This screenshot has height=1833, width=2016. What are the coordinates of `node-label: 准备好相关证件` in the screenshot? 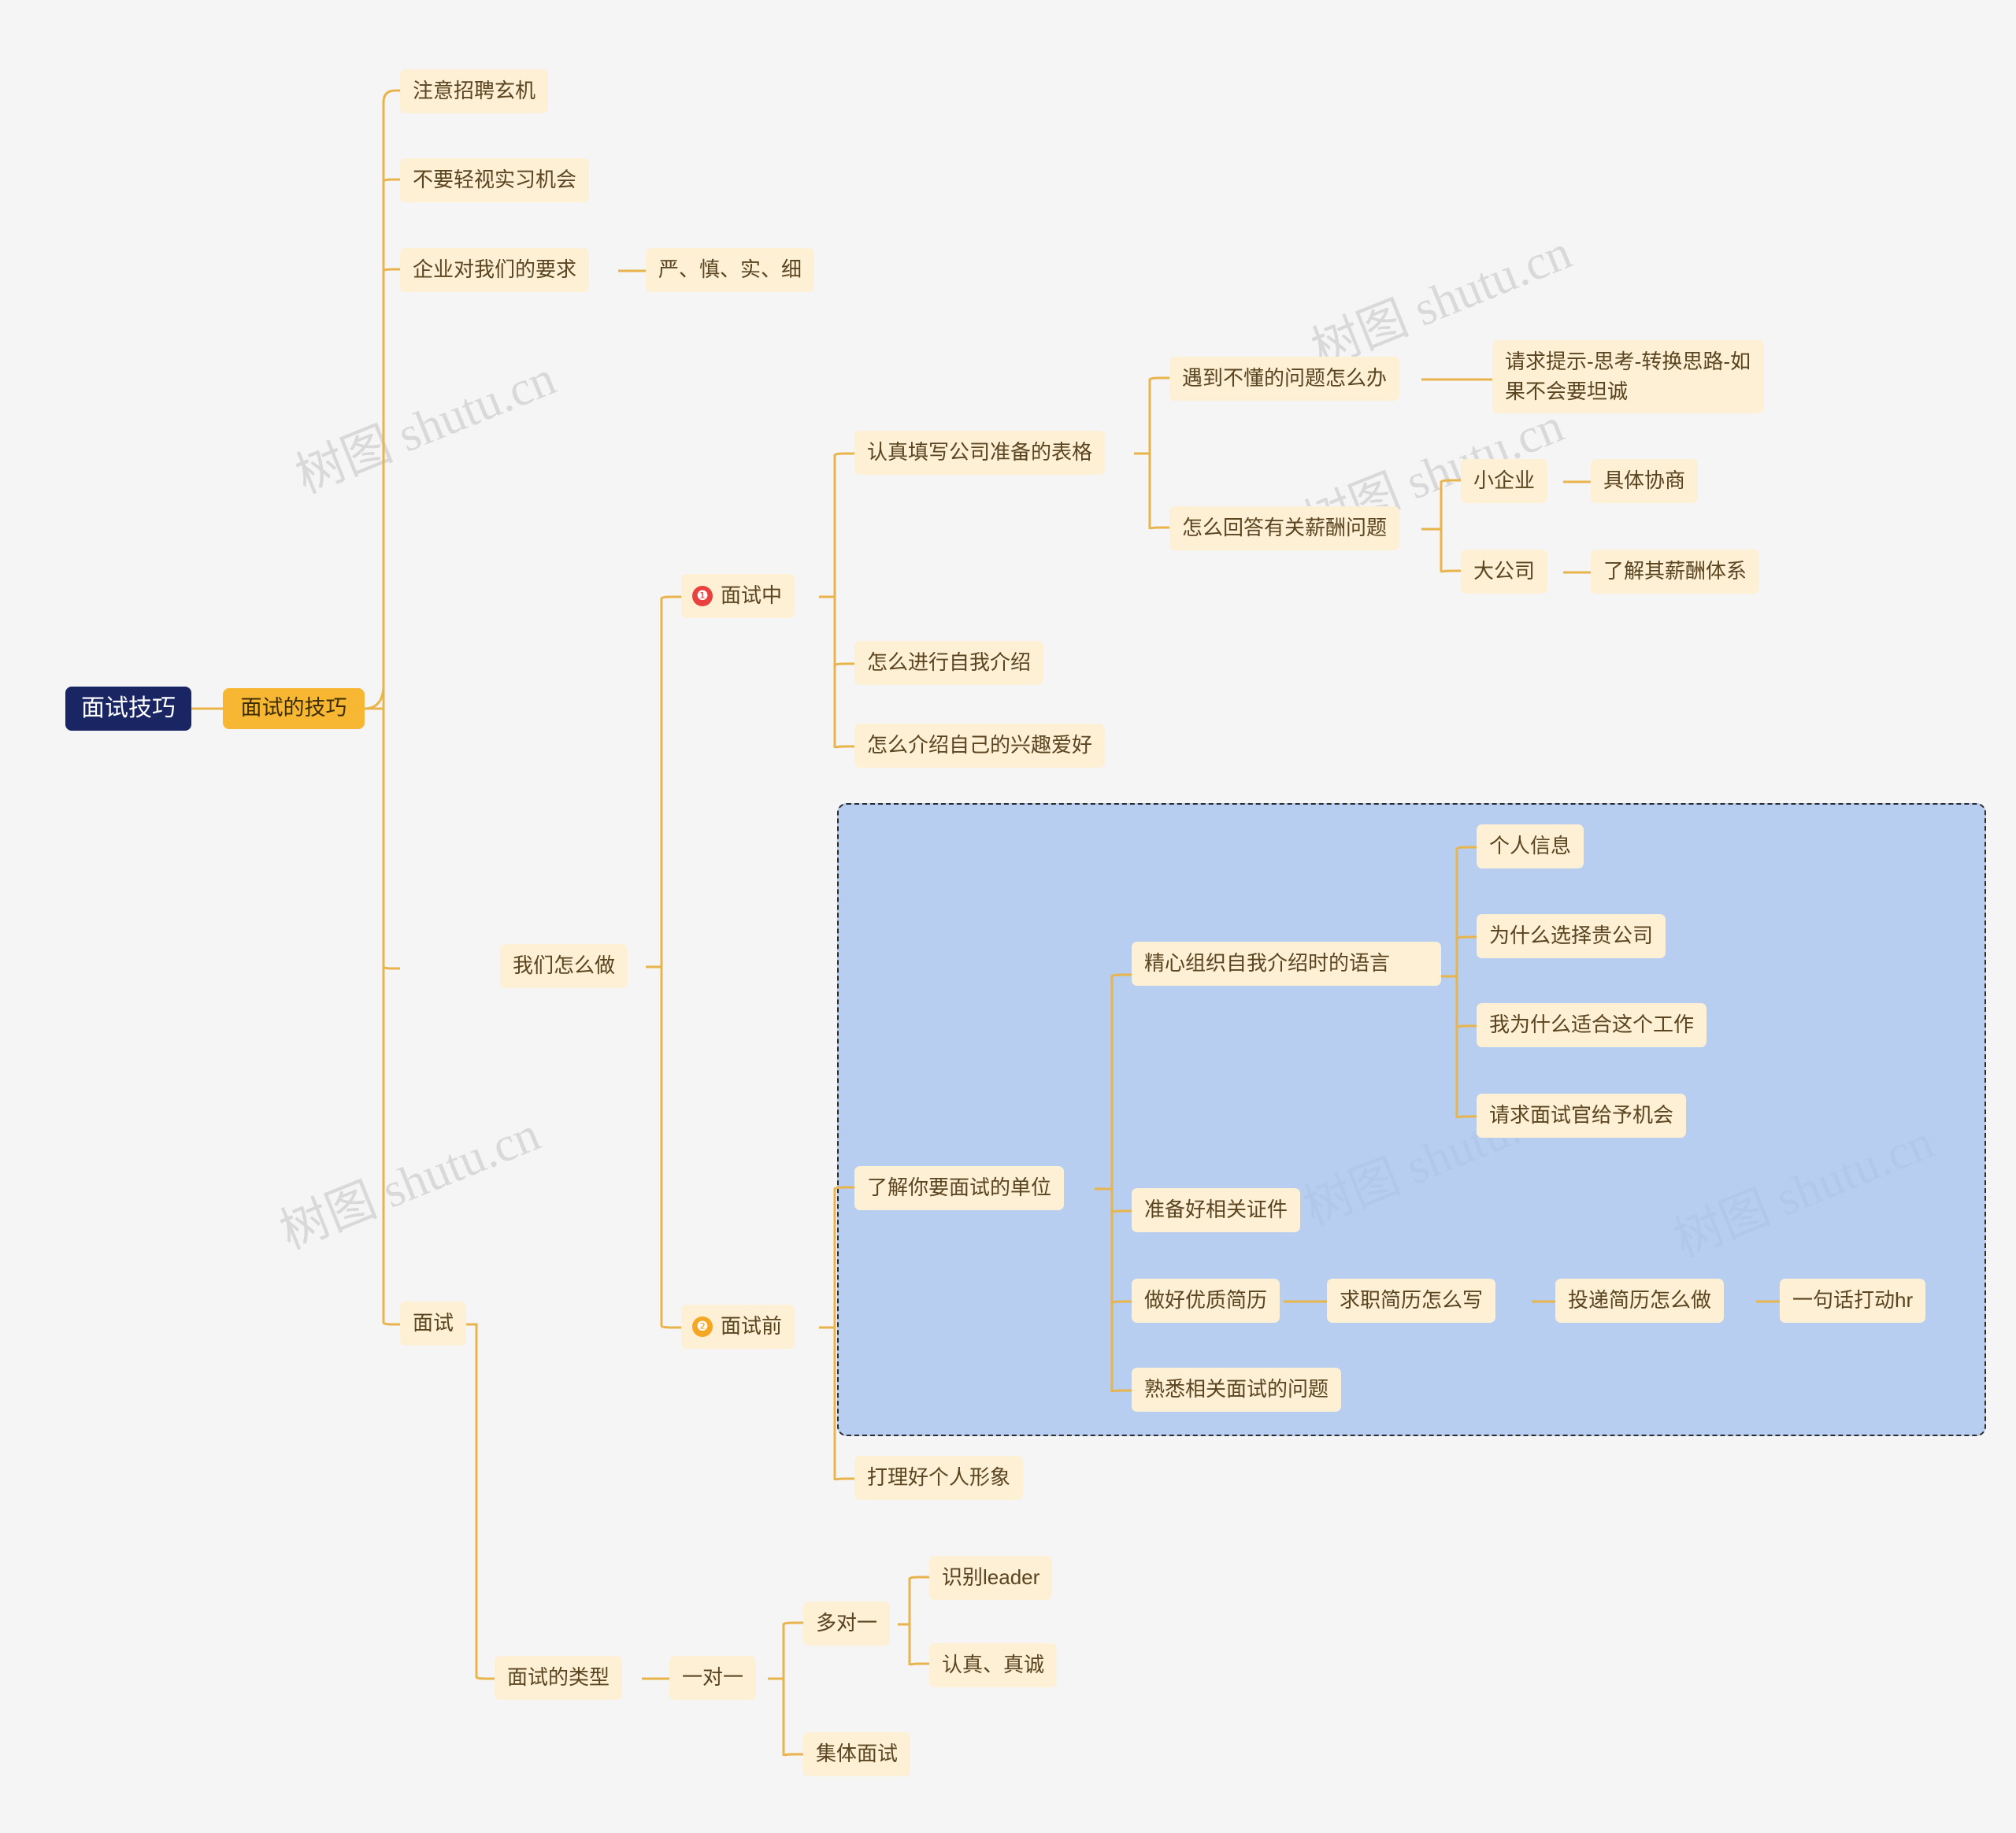 It's located at (1216, 1209).